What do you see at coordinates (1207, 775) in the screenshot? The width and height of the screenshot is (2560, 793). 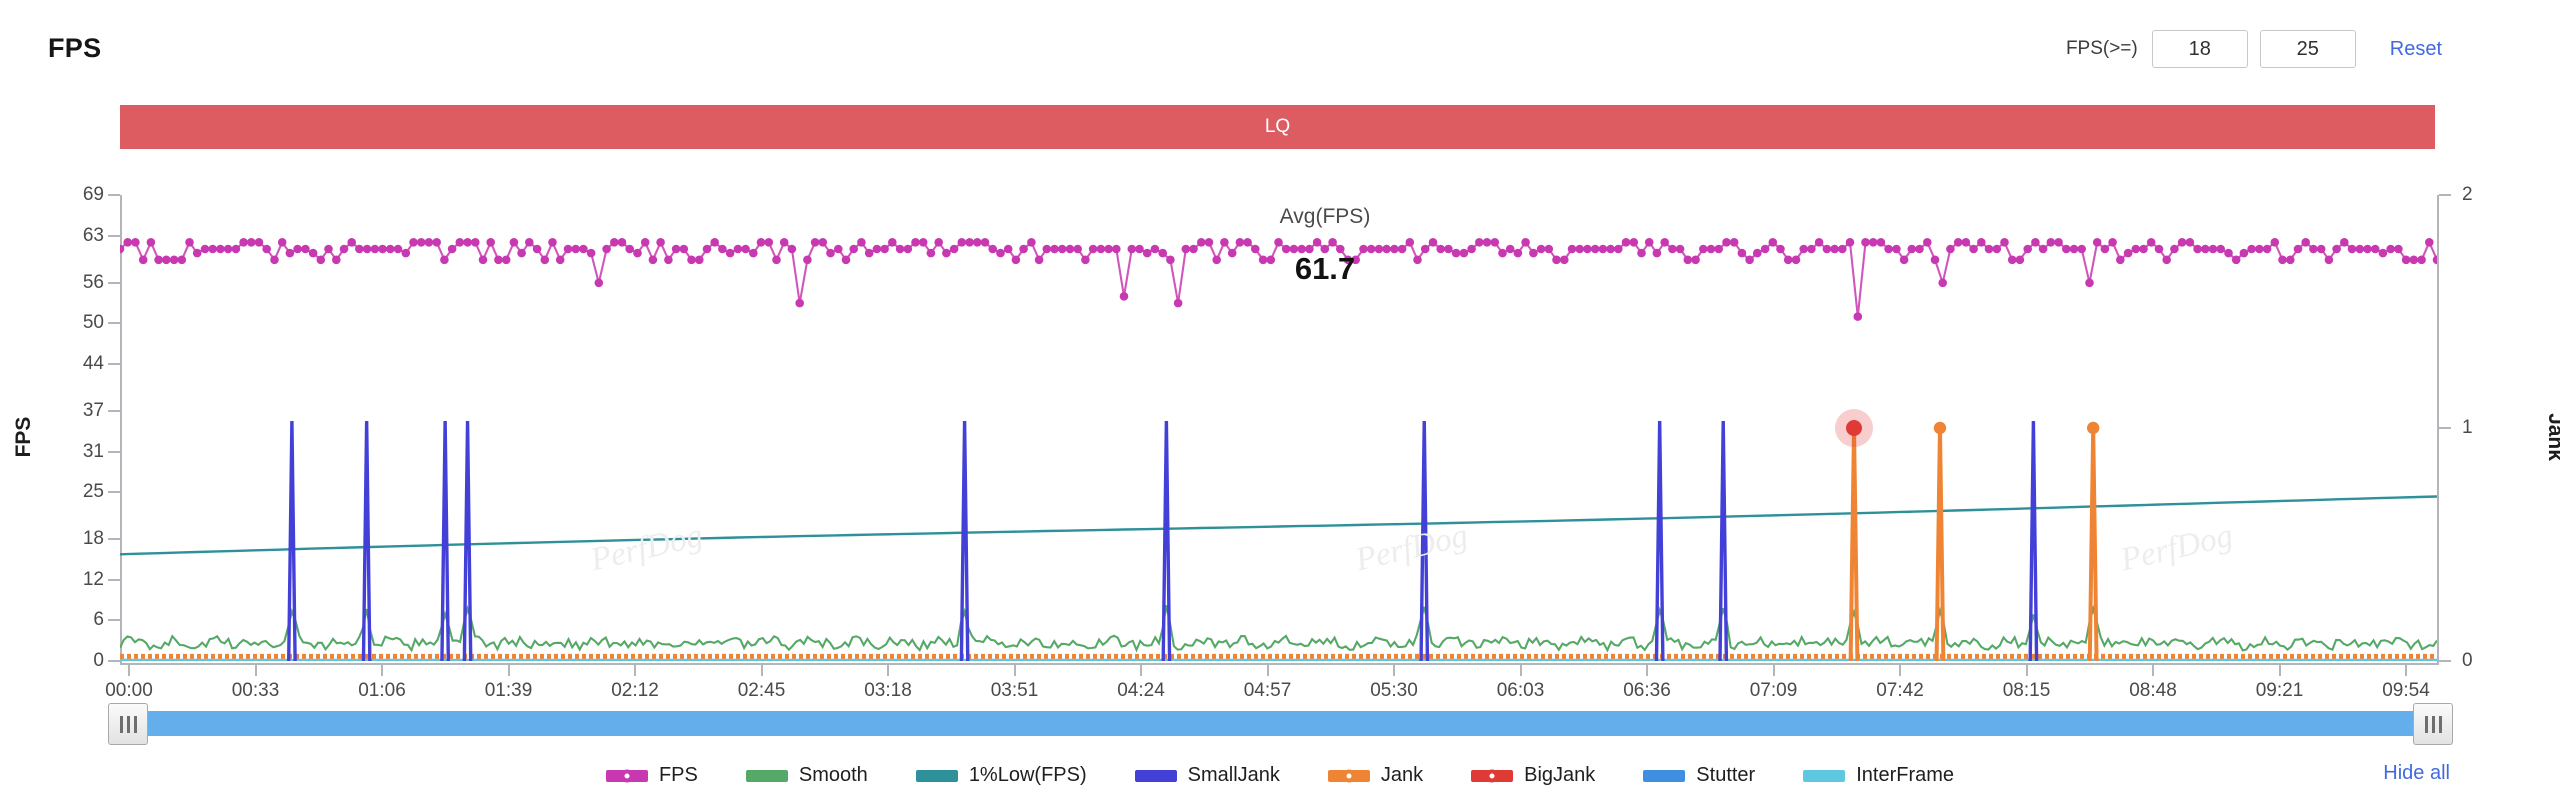 I see `legend-item-smalljank: SmallJank` at bounding box center [1207, 775].